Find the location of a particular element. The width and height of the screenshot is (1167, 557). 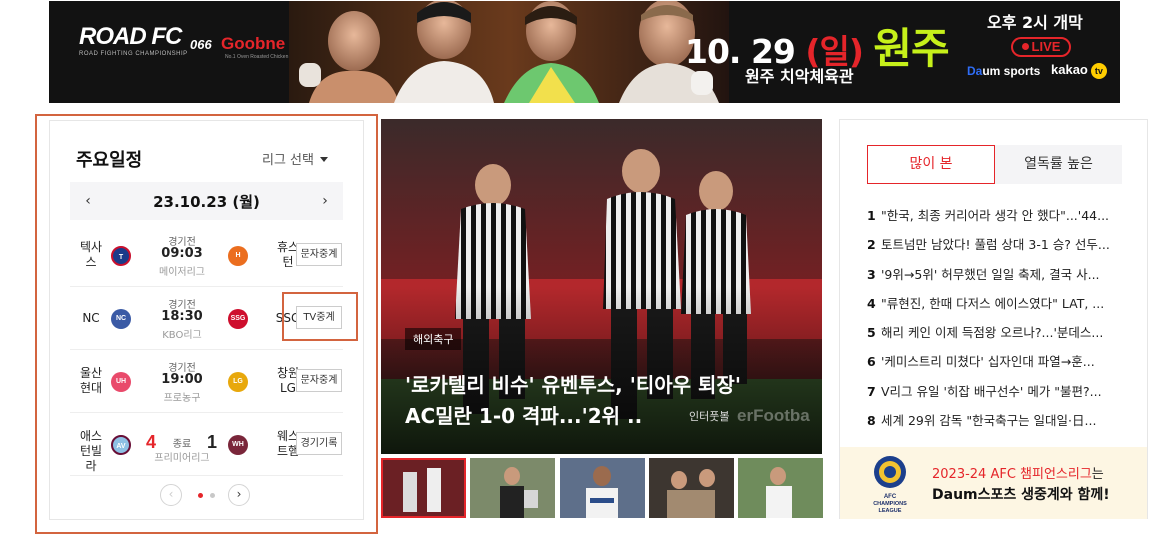

thumbnail-5-image is located at coordinates (780, 488).